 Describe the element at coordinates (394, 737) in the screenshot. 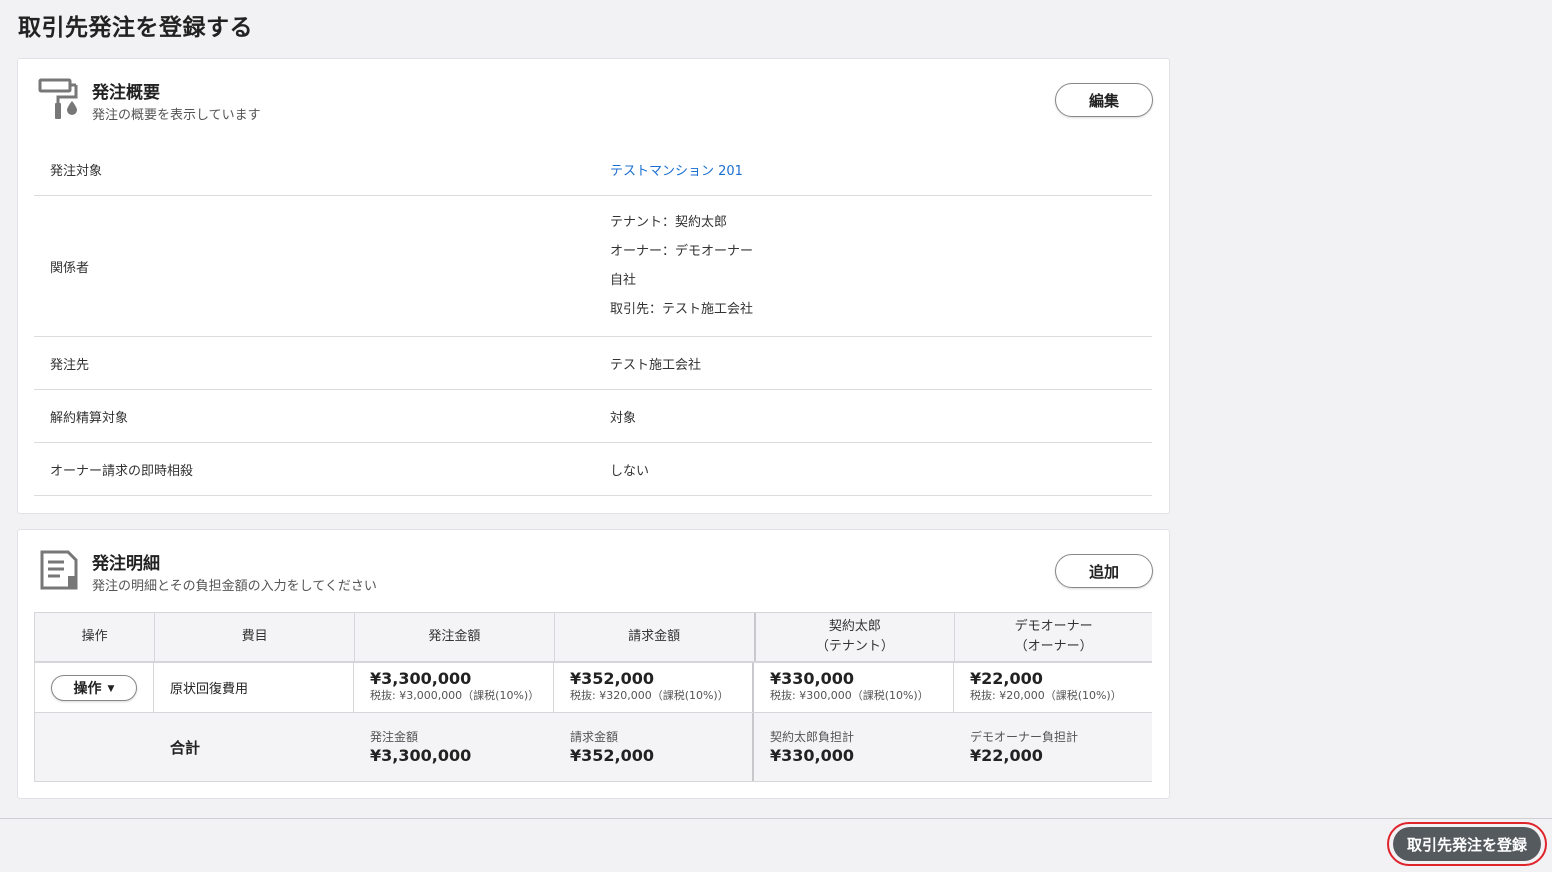

I see `total-order-label: 発注金額` at that location.